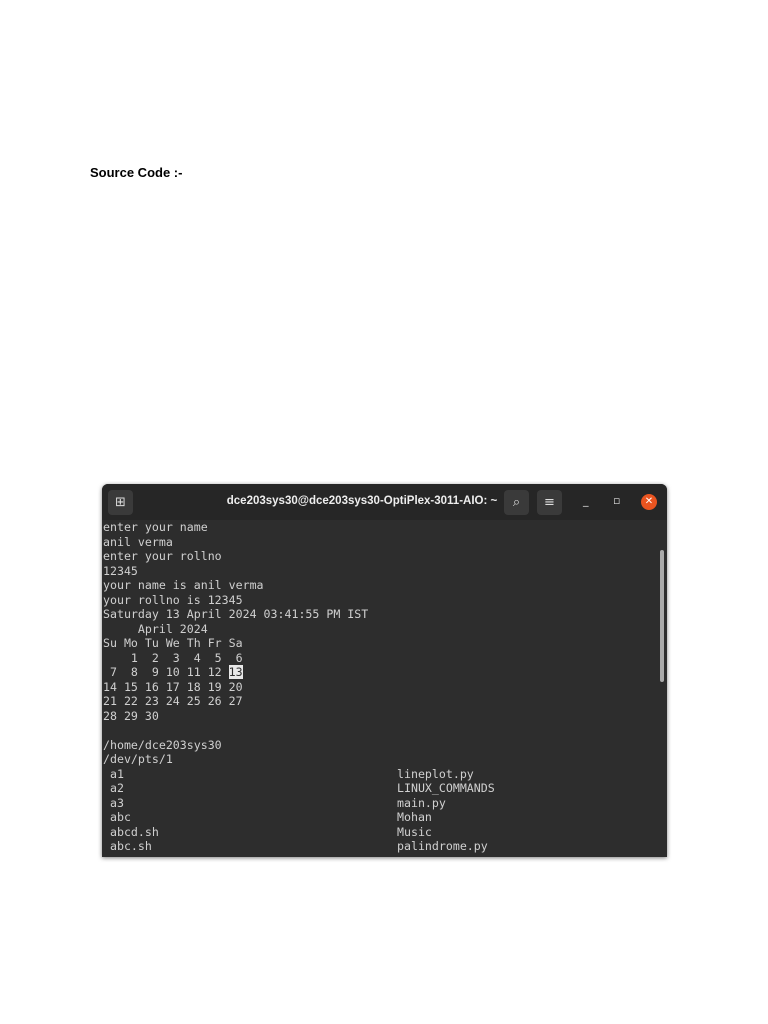 This screenshot has height=1024, width=768. I want to click on output-line: anil verma, so click(138, 541).